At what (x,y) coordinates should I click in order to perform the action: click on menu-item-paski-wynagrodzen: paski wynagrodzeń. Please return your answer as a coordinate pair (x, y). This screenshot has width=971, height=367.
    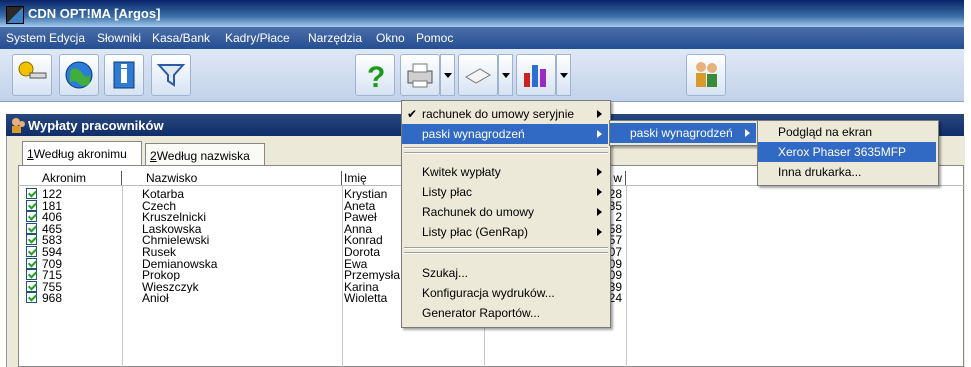
    Looking at the image, I should click on (505, 134).